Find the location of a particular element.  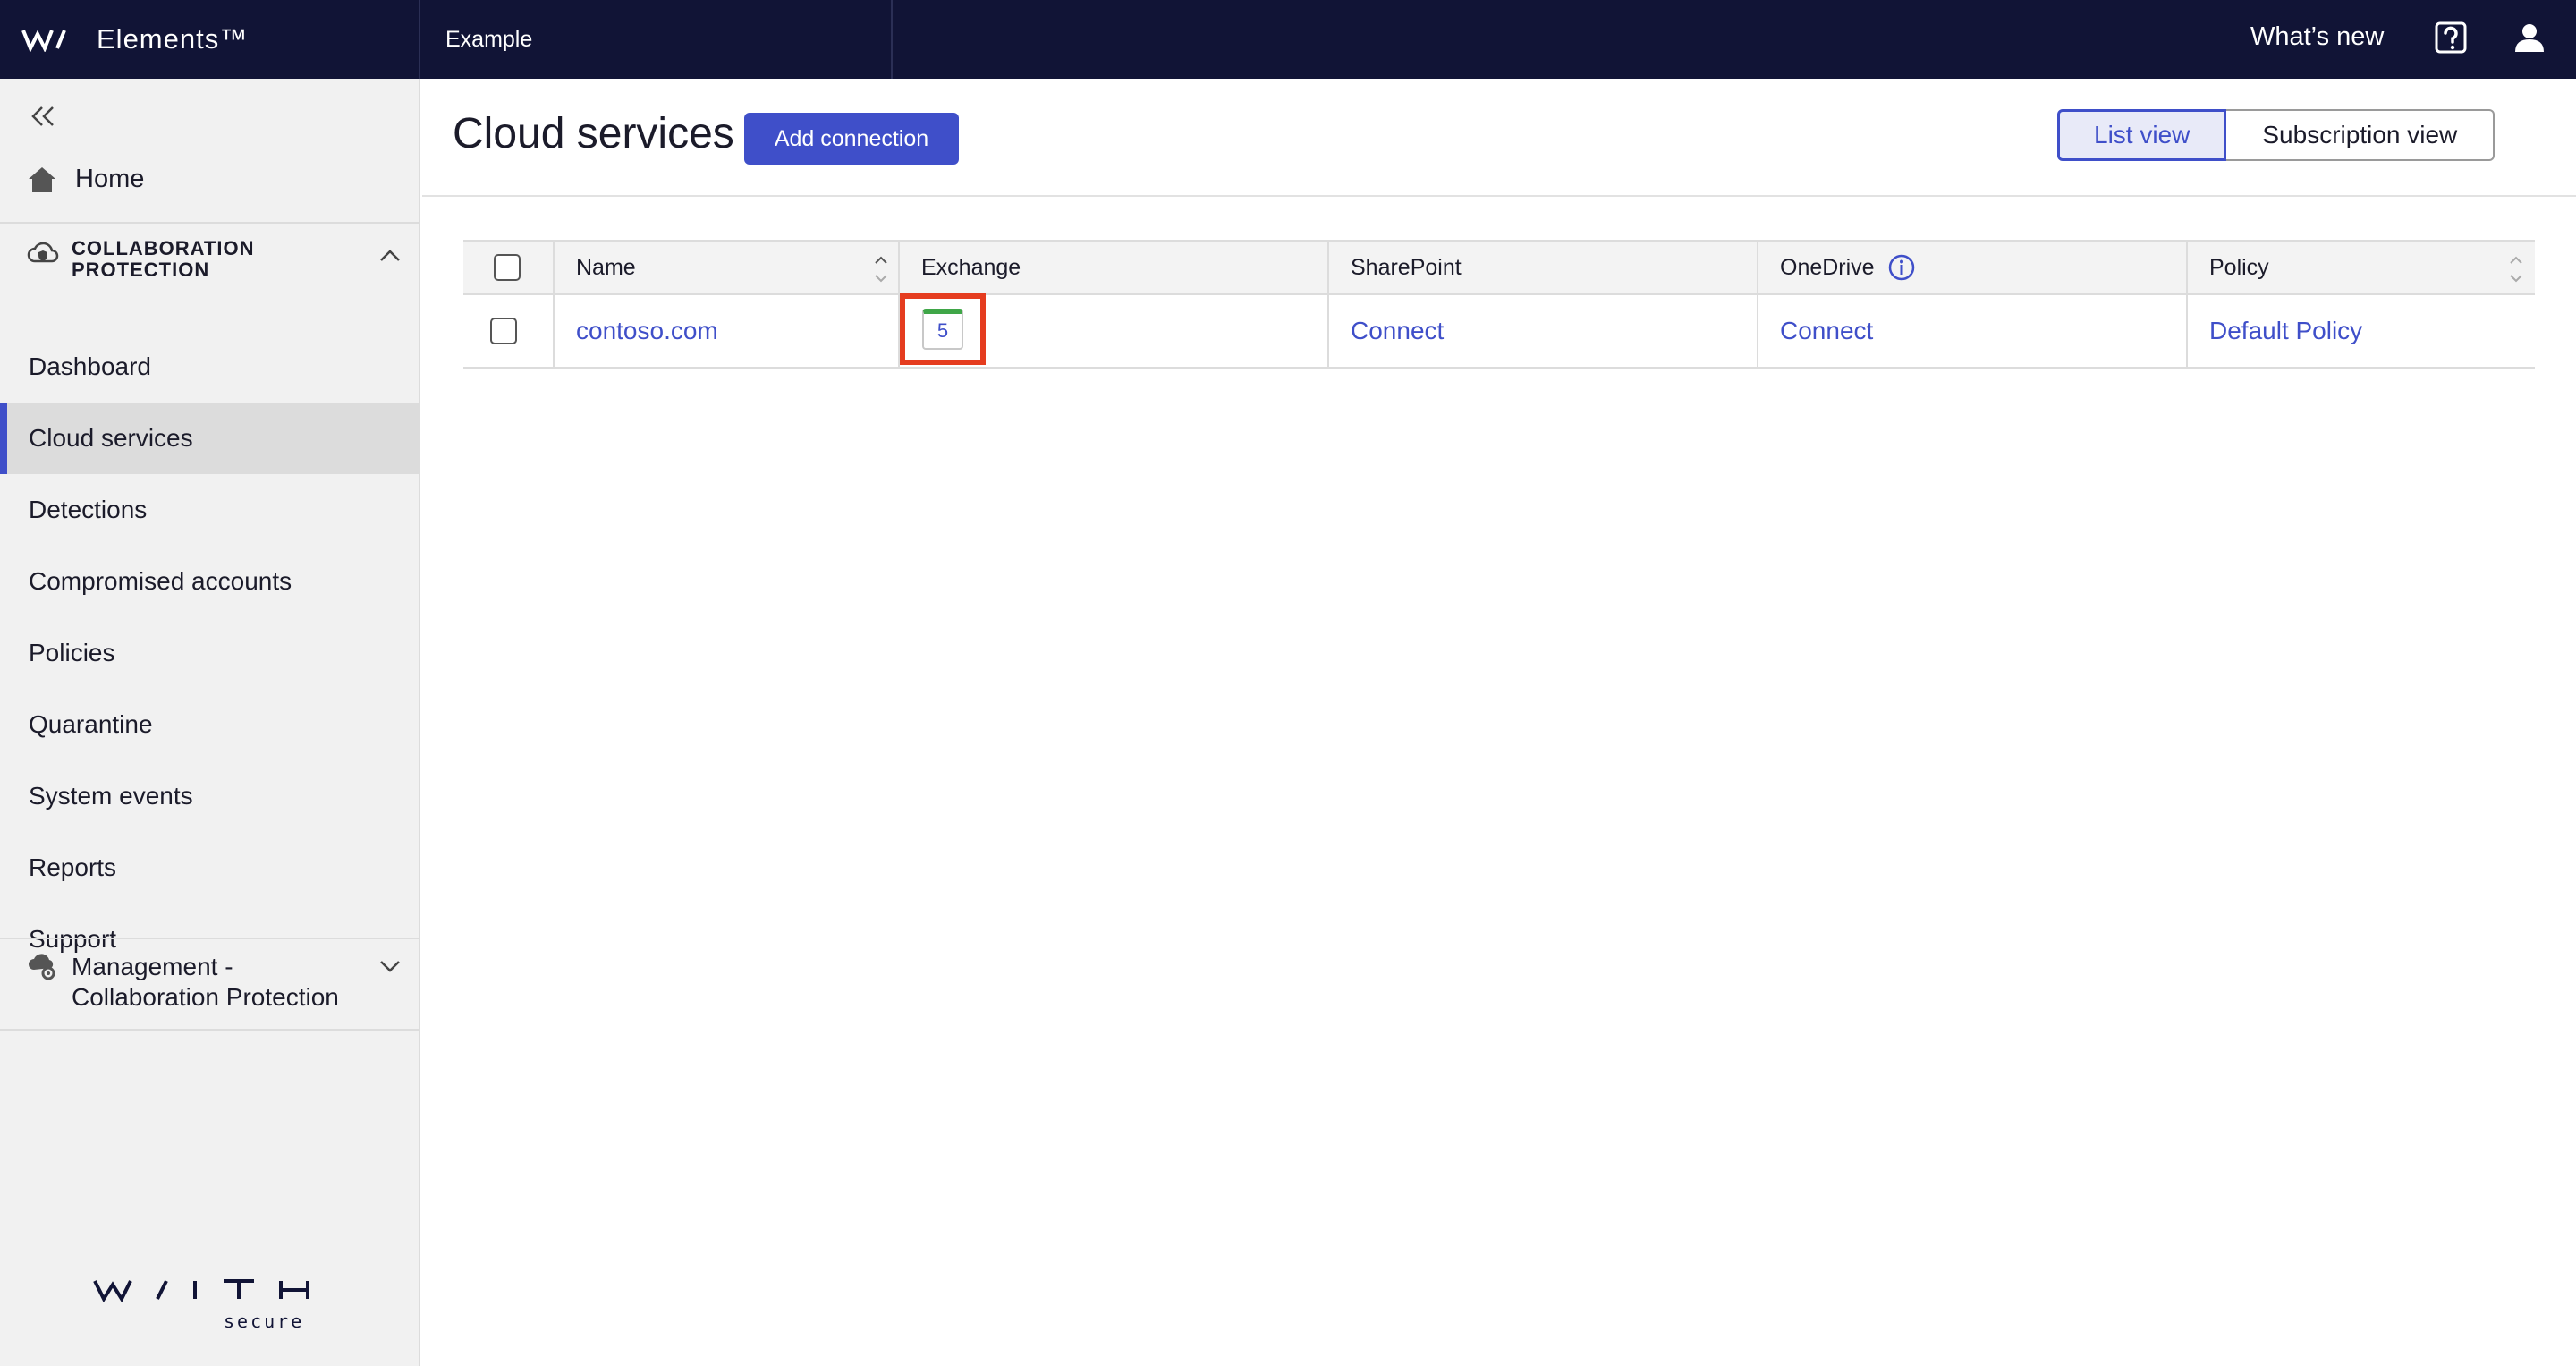

select-all-checkbox is located at coordinates (507, 267).